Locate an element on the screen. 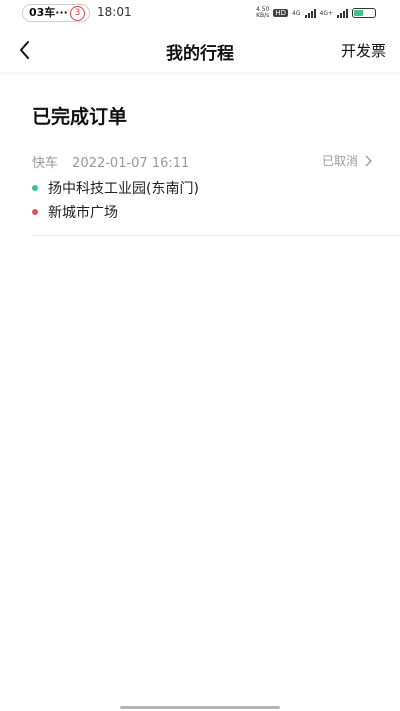  header: 我的行程 开发票 is located at coordinates (200, 50).